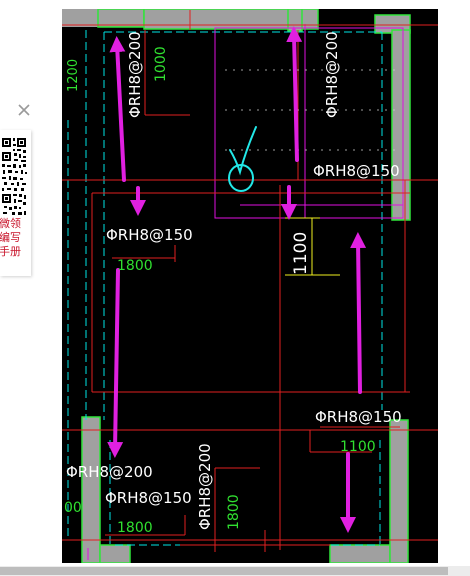 The image size is (470, 576). I want to click on horizontal-scrollbar, so click(235, 571).